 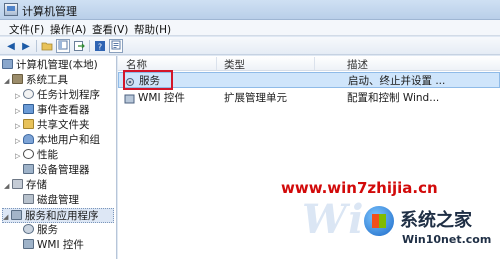 I want to click on storage-icon, so click(x=17, y=184).